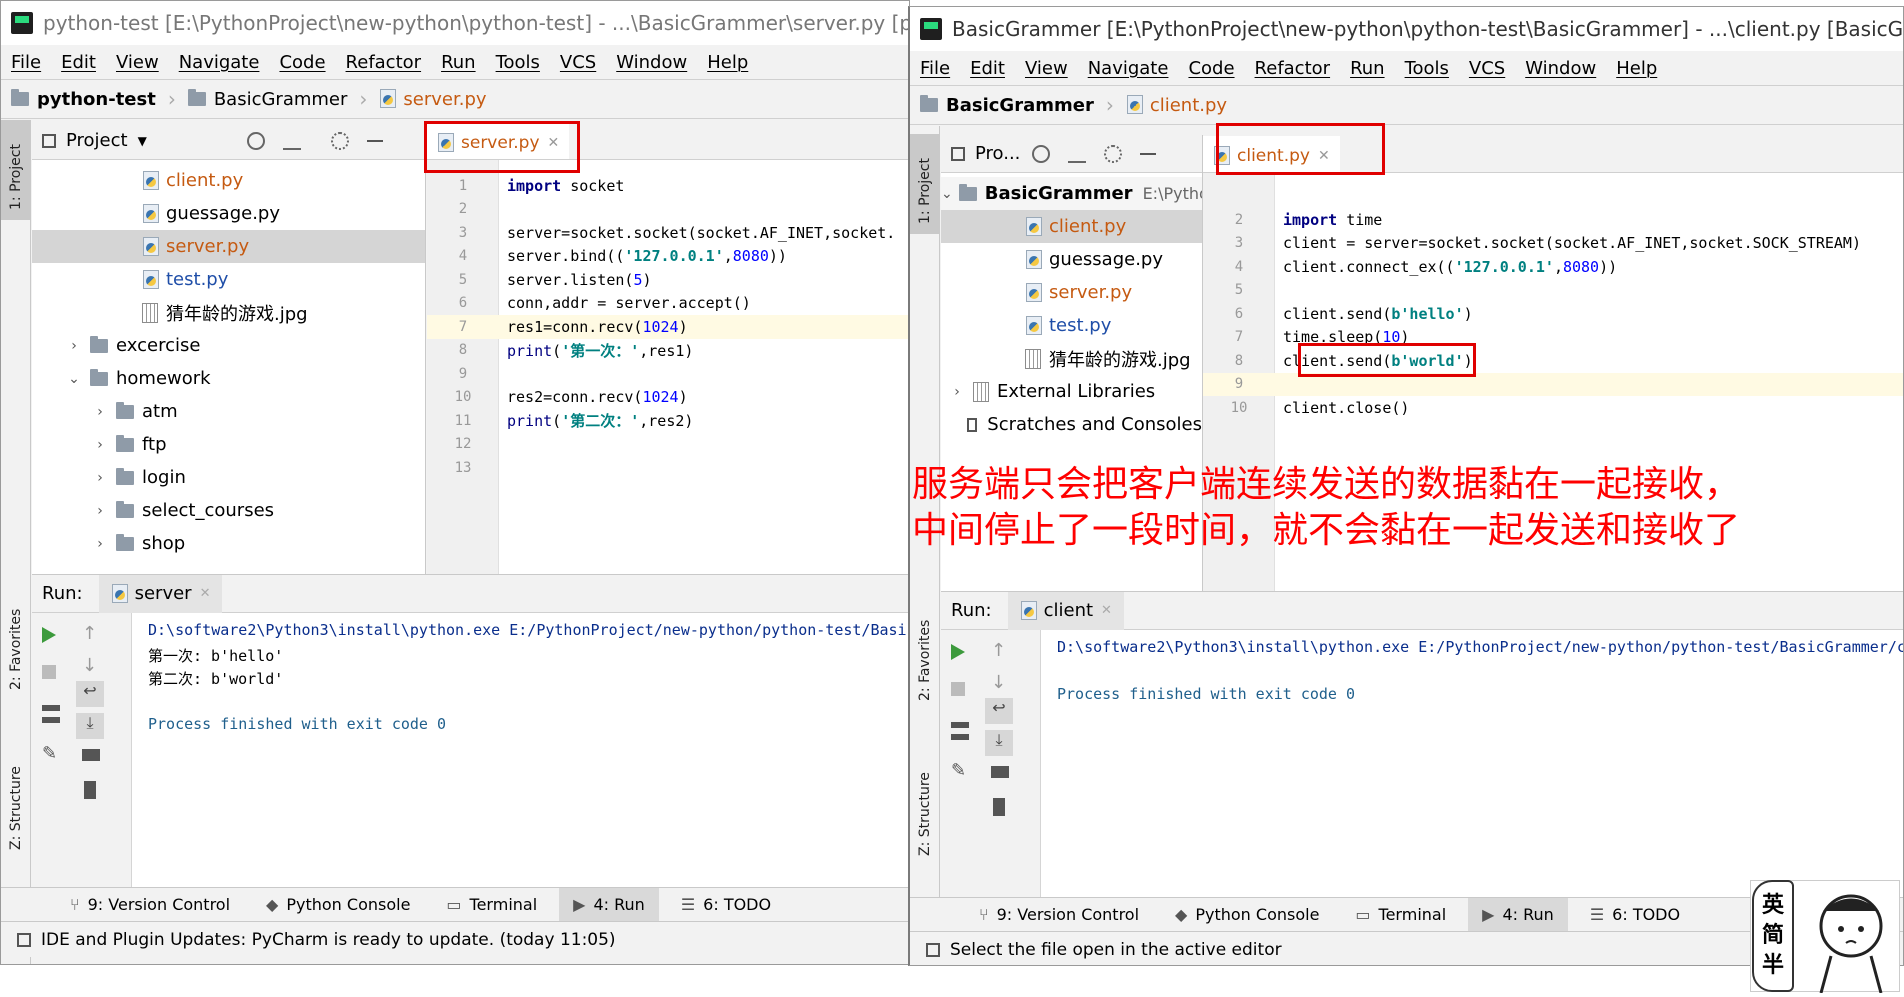 Image resolution: width=1904 pixels, height=997 pixels. I want to click on code-line: 10 client.close(), so click(1553, 408).